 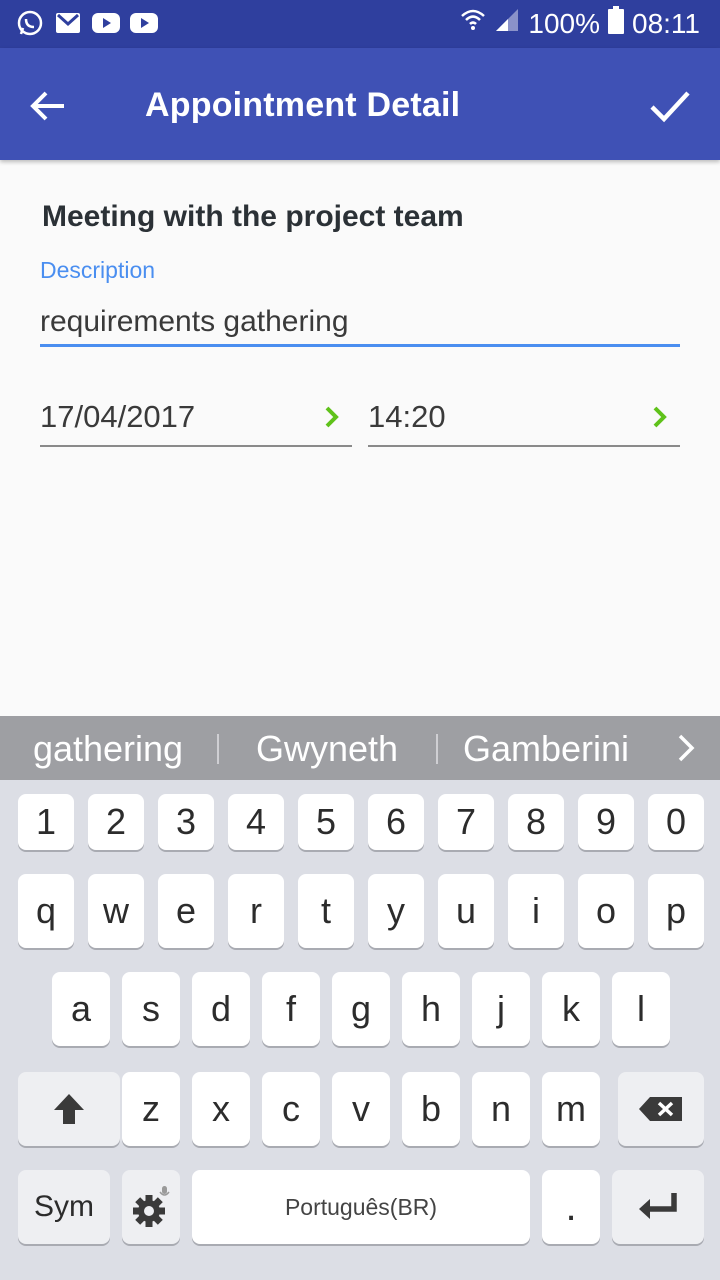 I want to click on sym-key: Sym, so click(x=64, y=1207).